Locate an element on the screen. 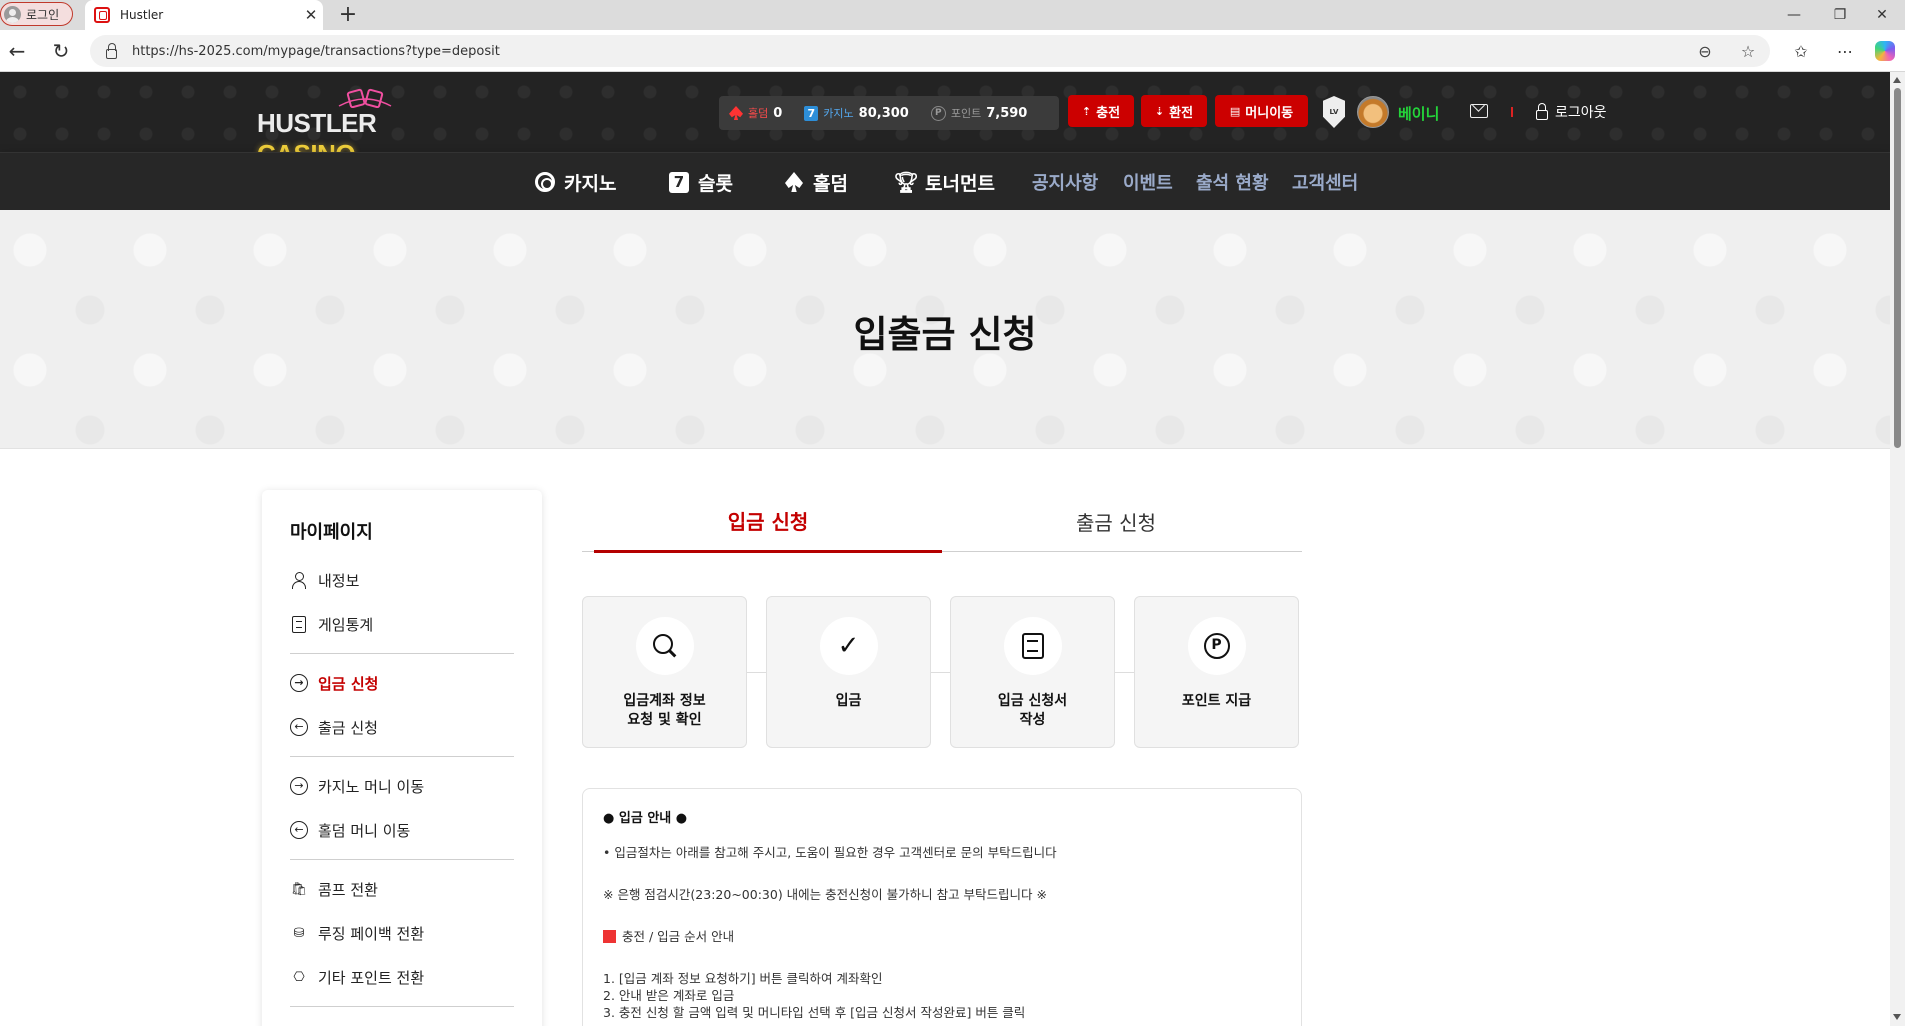 This screenshot has width=1905, height=1026. browser-profile-button: 로그인 is located at coordinates (36, 14).